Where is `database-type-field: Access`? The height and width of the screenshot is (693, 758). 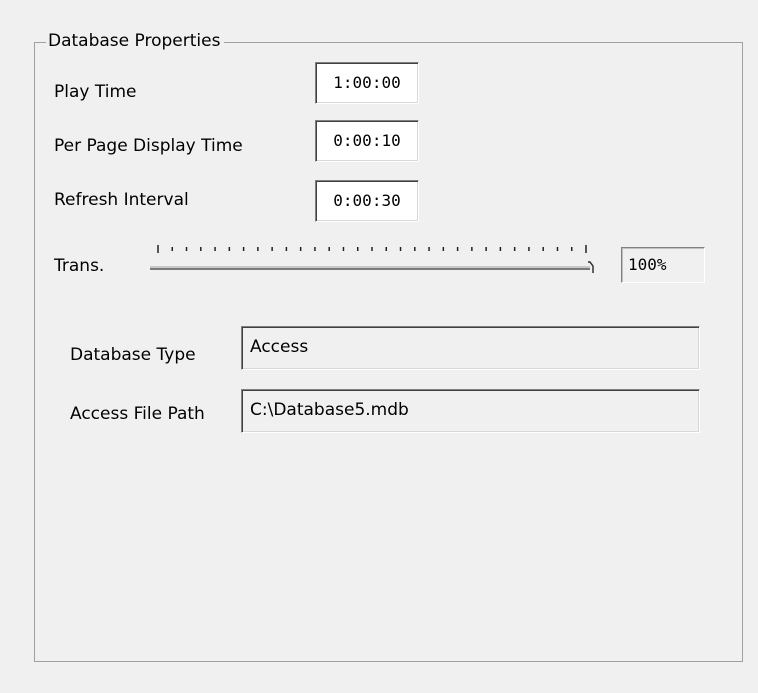 database-type-field: Access is located at coordinates (470, 348).